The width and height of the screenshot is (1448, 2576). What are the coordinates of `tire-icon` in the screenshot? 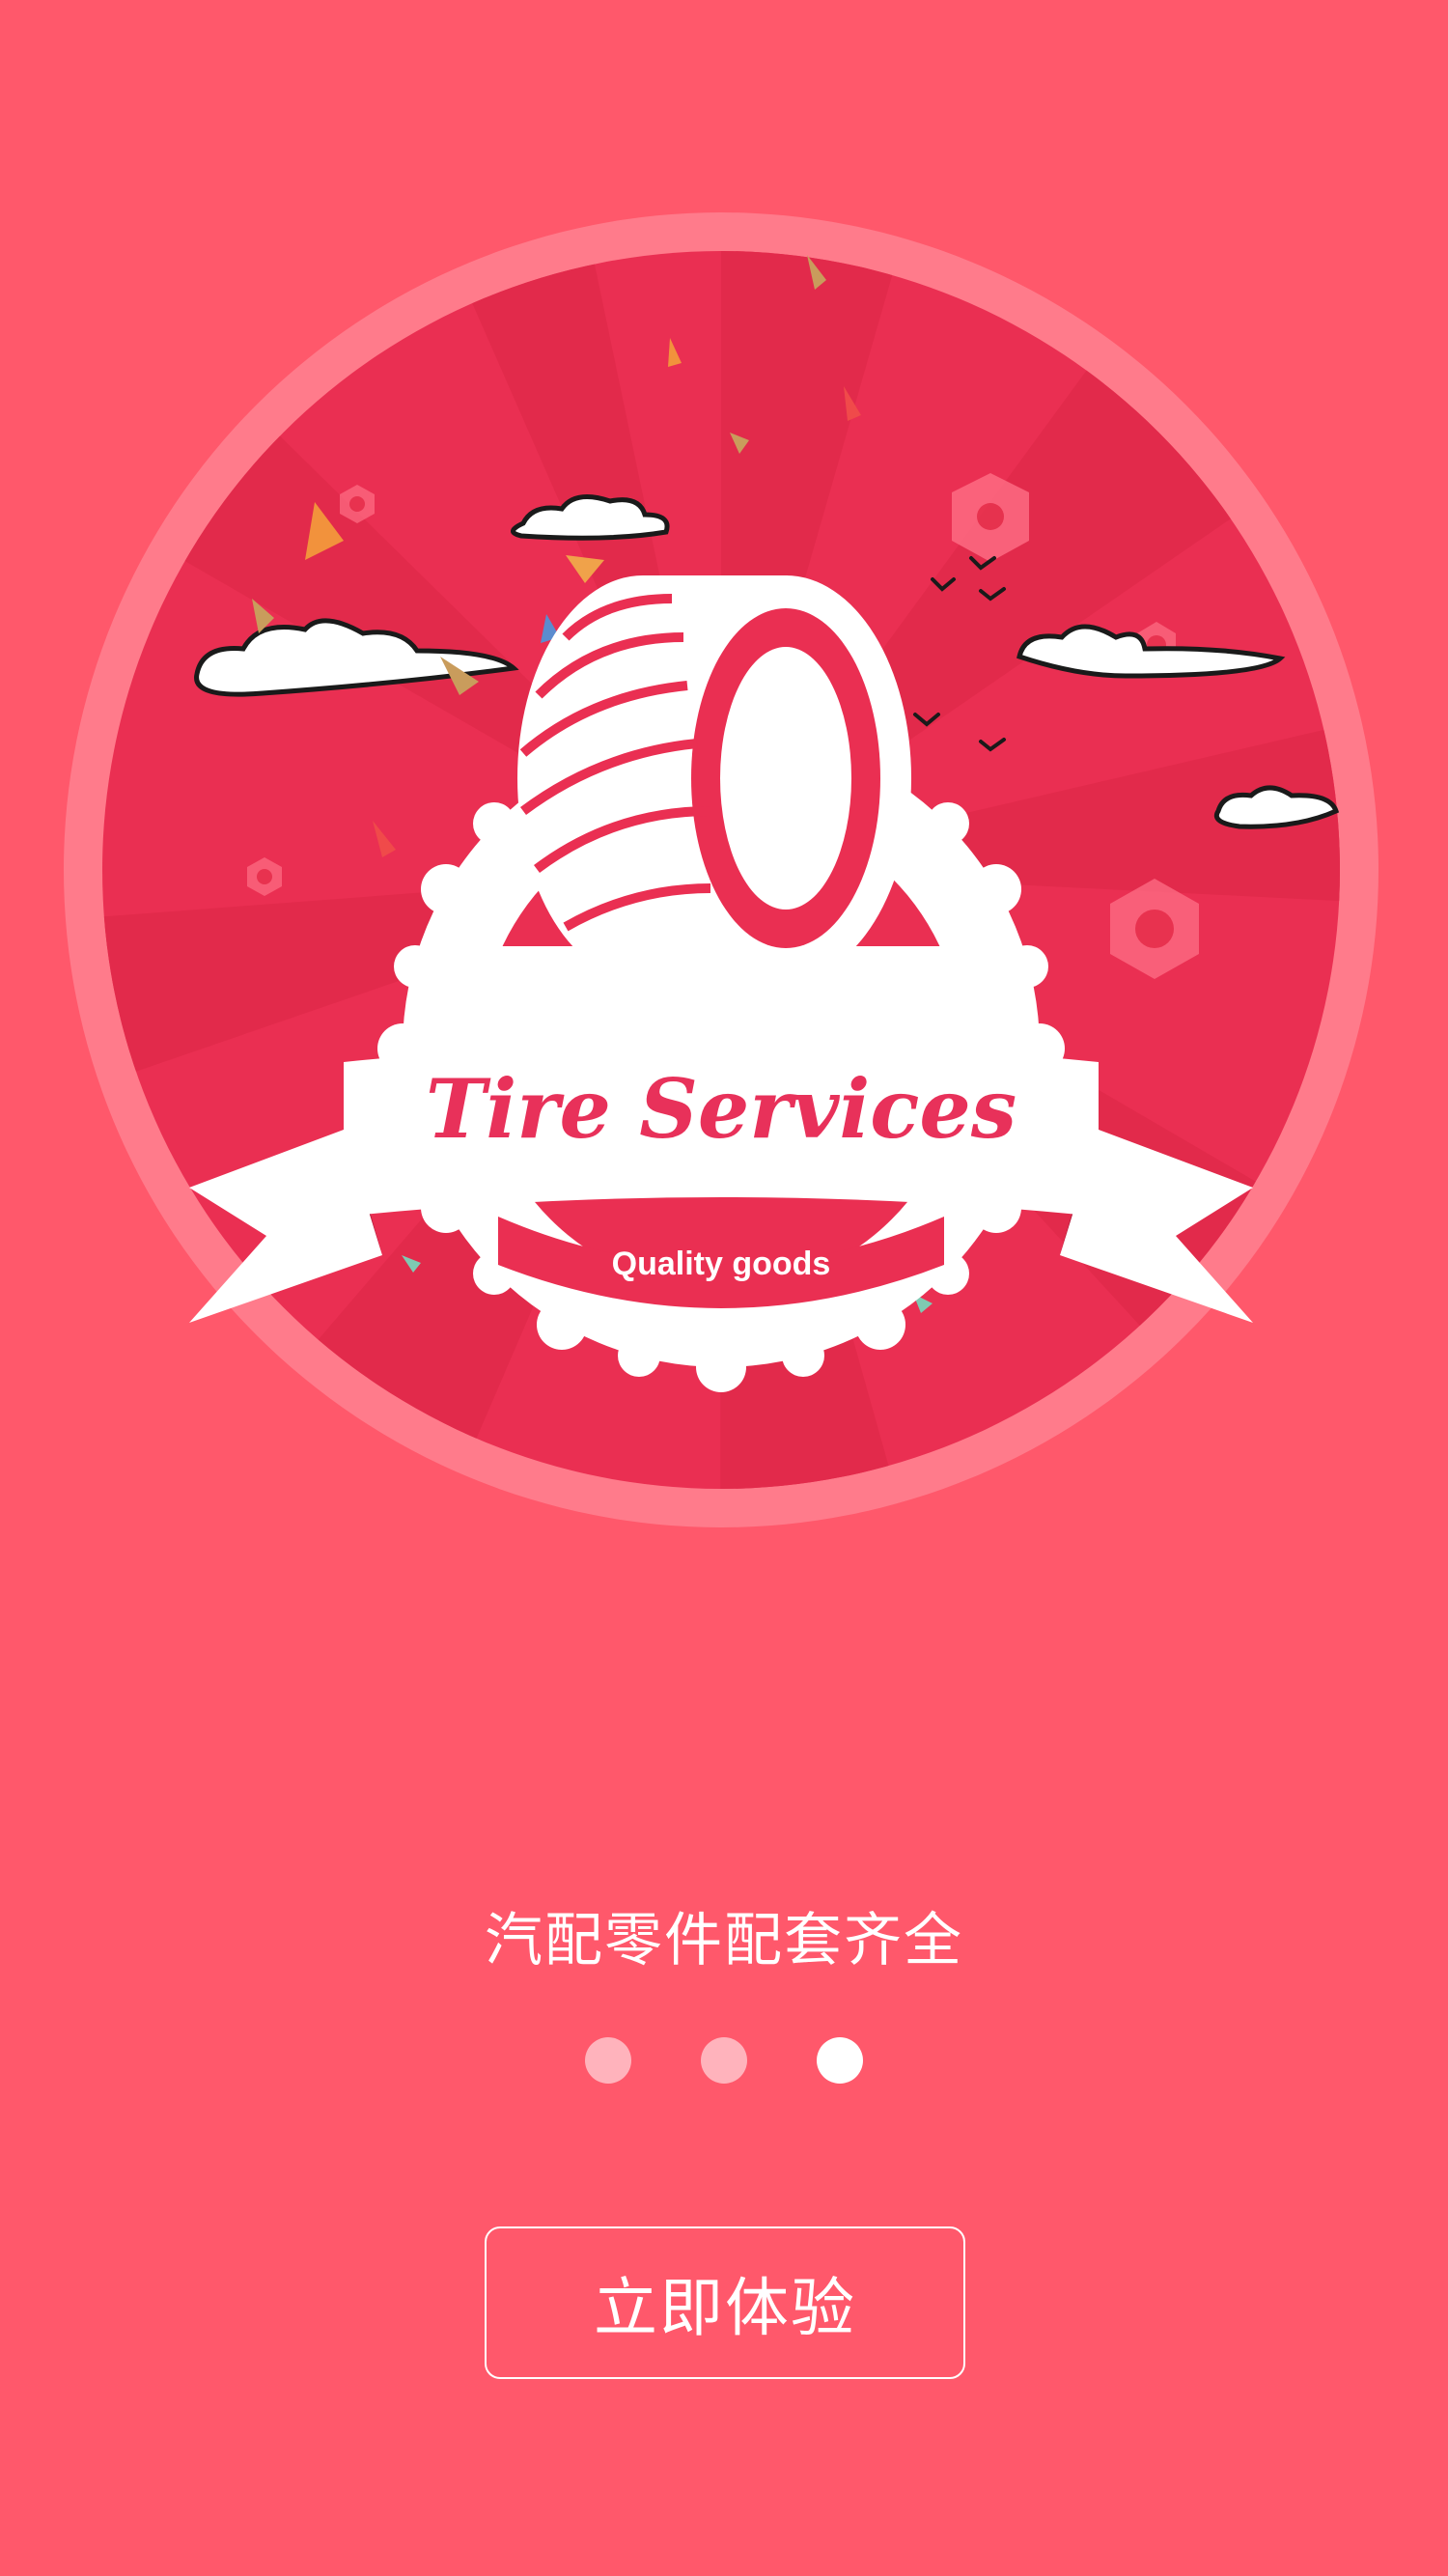 It's located at (714, 778).